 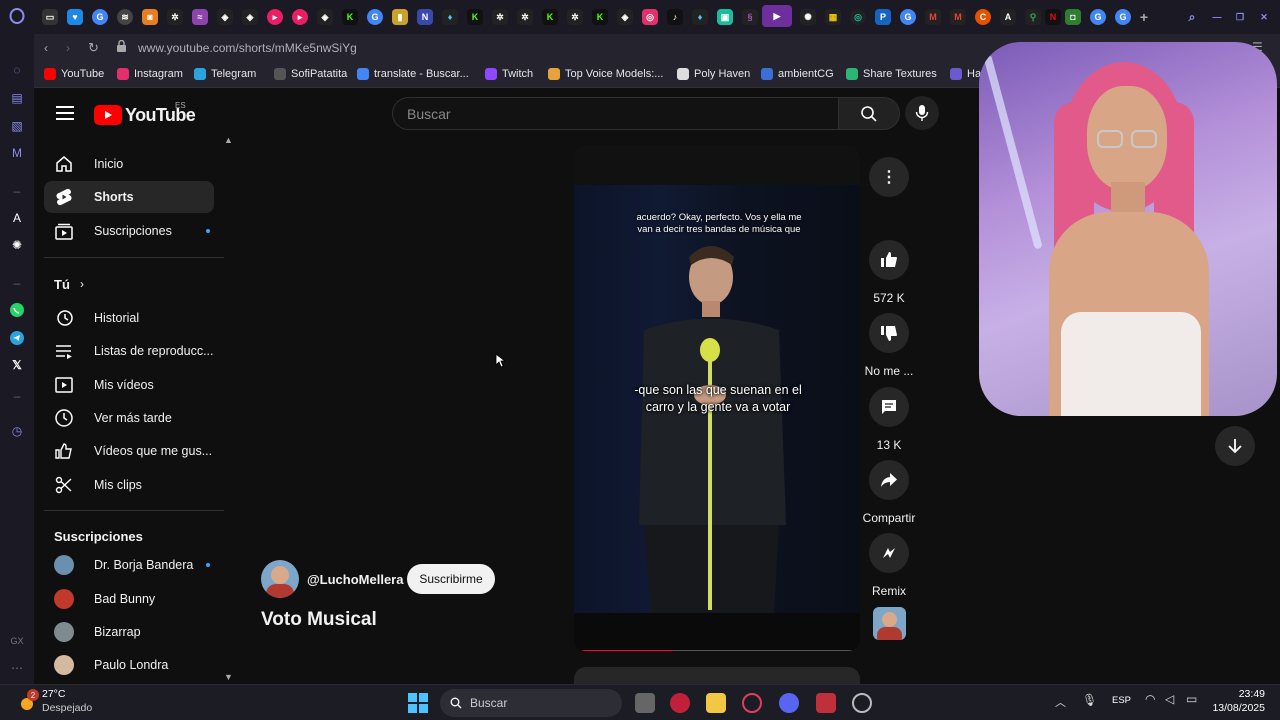 What do you see at coordinates (717, 675) in the screenshot?
I see `next-short-preview` at bounding box center [717, 675].